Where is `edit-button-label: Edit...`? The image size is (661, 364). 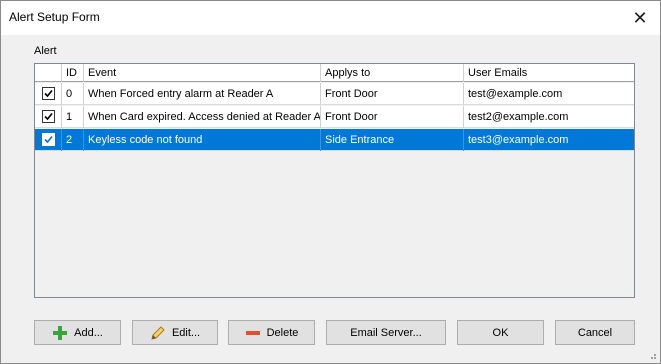
edit-button-label: Edit... is located at coordinates (186, 332).